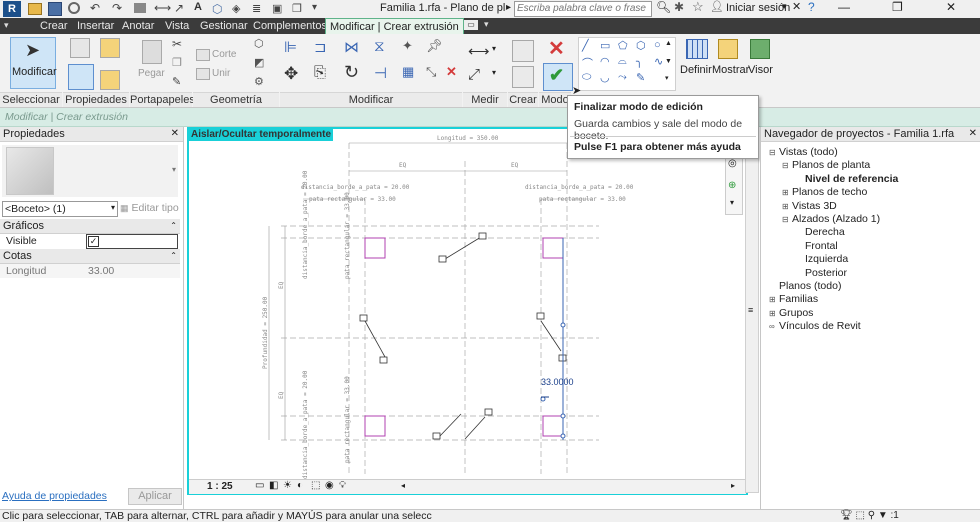 The image size is (980, 522). What do you see at coordinates (973, 134) in the screenshot?
I see `browser-close-icon: ✕` at bounding box center [973, 134].